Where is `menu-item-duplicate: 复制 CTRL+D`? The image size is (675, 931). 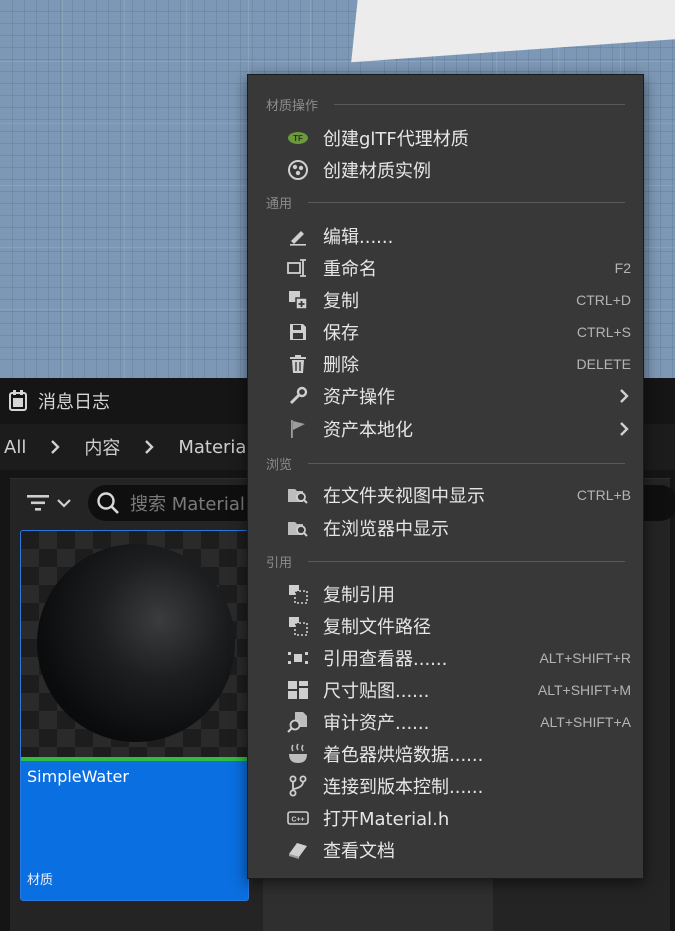
menu-item-duplicate: 复制 CTRL+D is located at coordinates (445, 300).